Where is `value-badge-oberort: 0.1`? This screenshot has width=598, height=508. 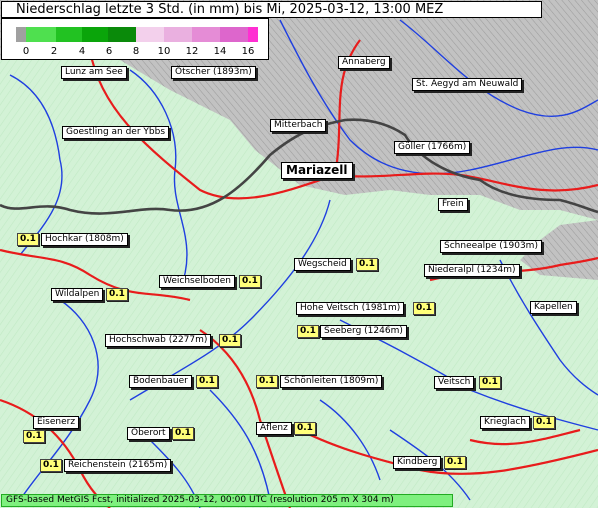
value-badge-oberort: 0.1 is located at coordinates (183, 433).